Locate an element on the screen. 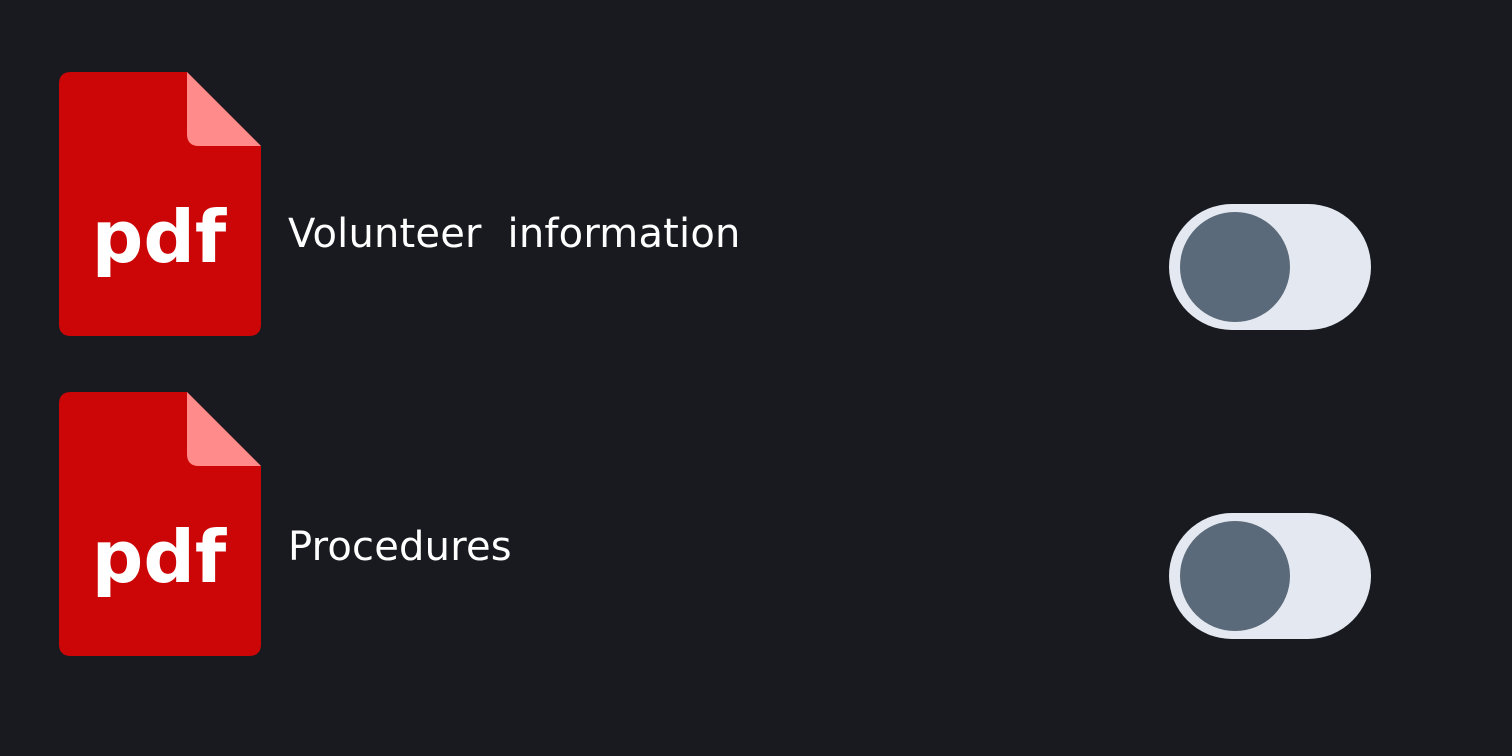 This screenshot has height=756, width=1512. document-title: Procedures is located at coordinates (400, 547).